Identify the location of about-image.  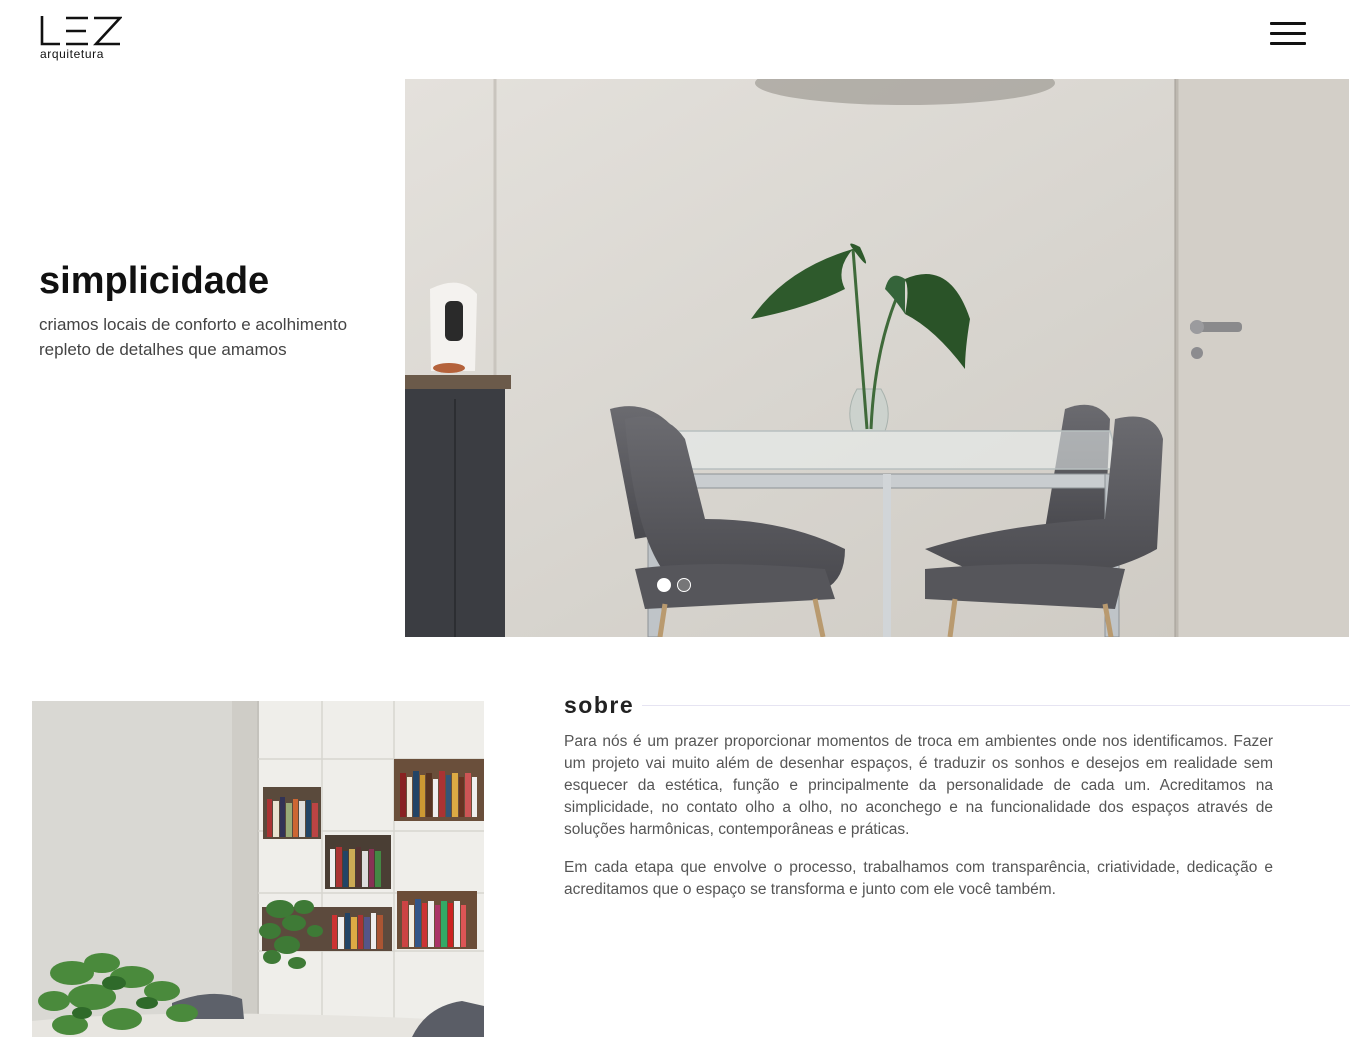
(258, 869).